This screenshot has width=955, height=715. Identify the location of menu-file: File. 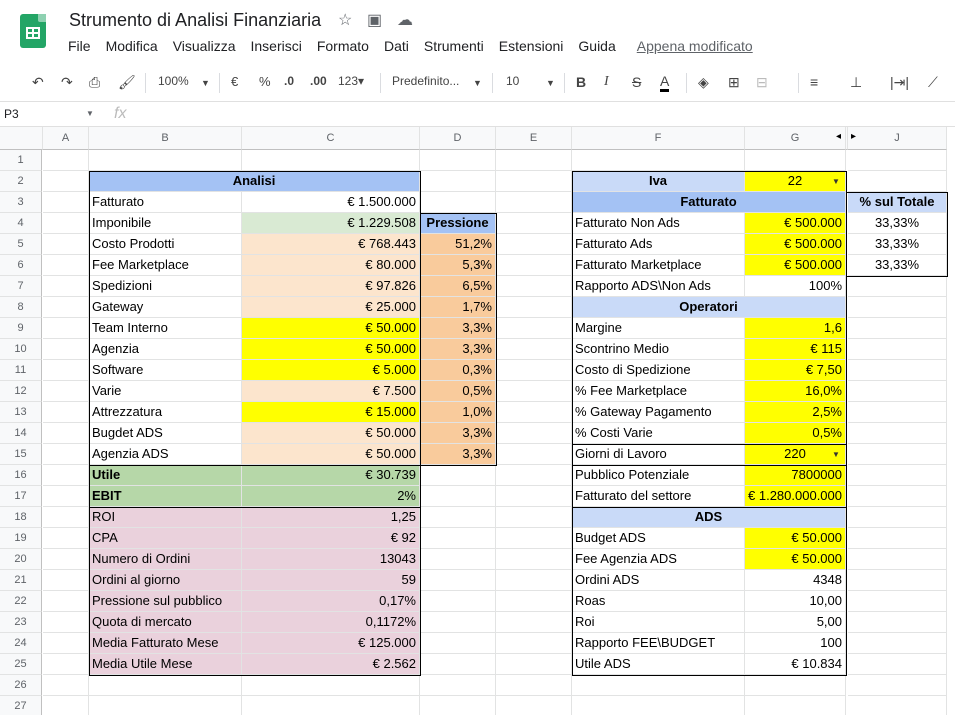
(79, 46).